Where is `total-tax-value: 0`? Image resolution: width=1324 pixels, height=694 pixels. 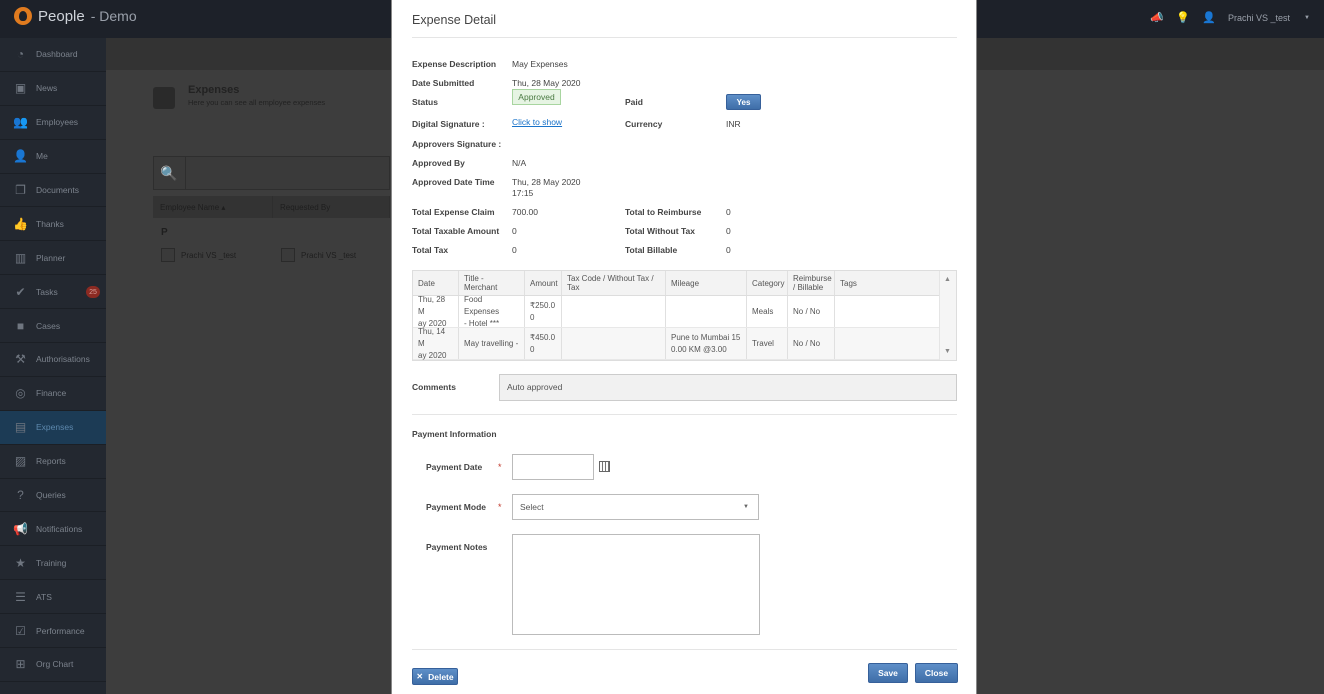
total-tax-value: 0 is located at coordinates (514, 250).